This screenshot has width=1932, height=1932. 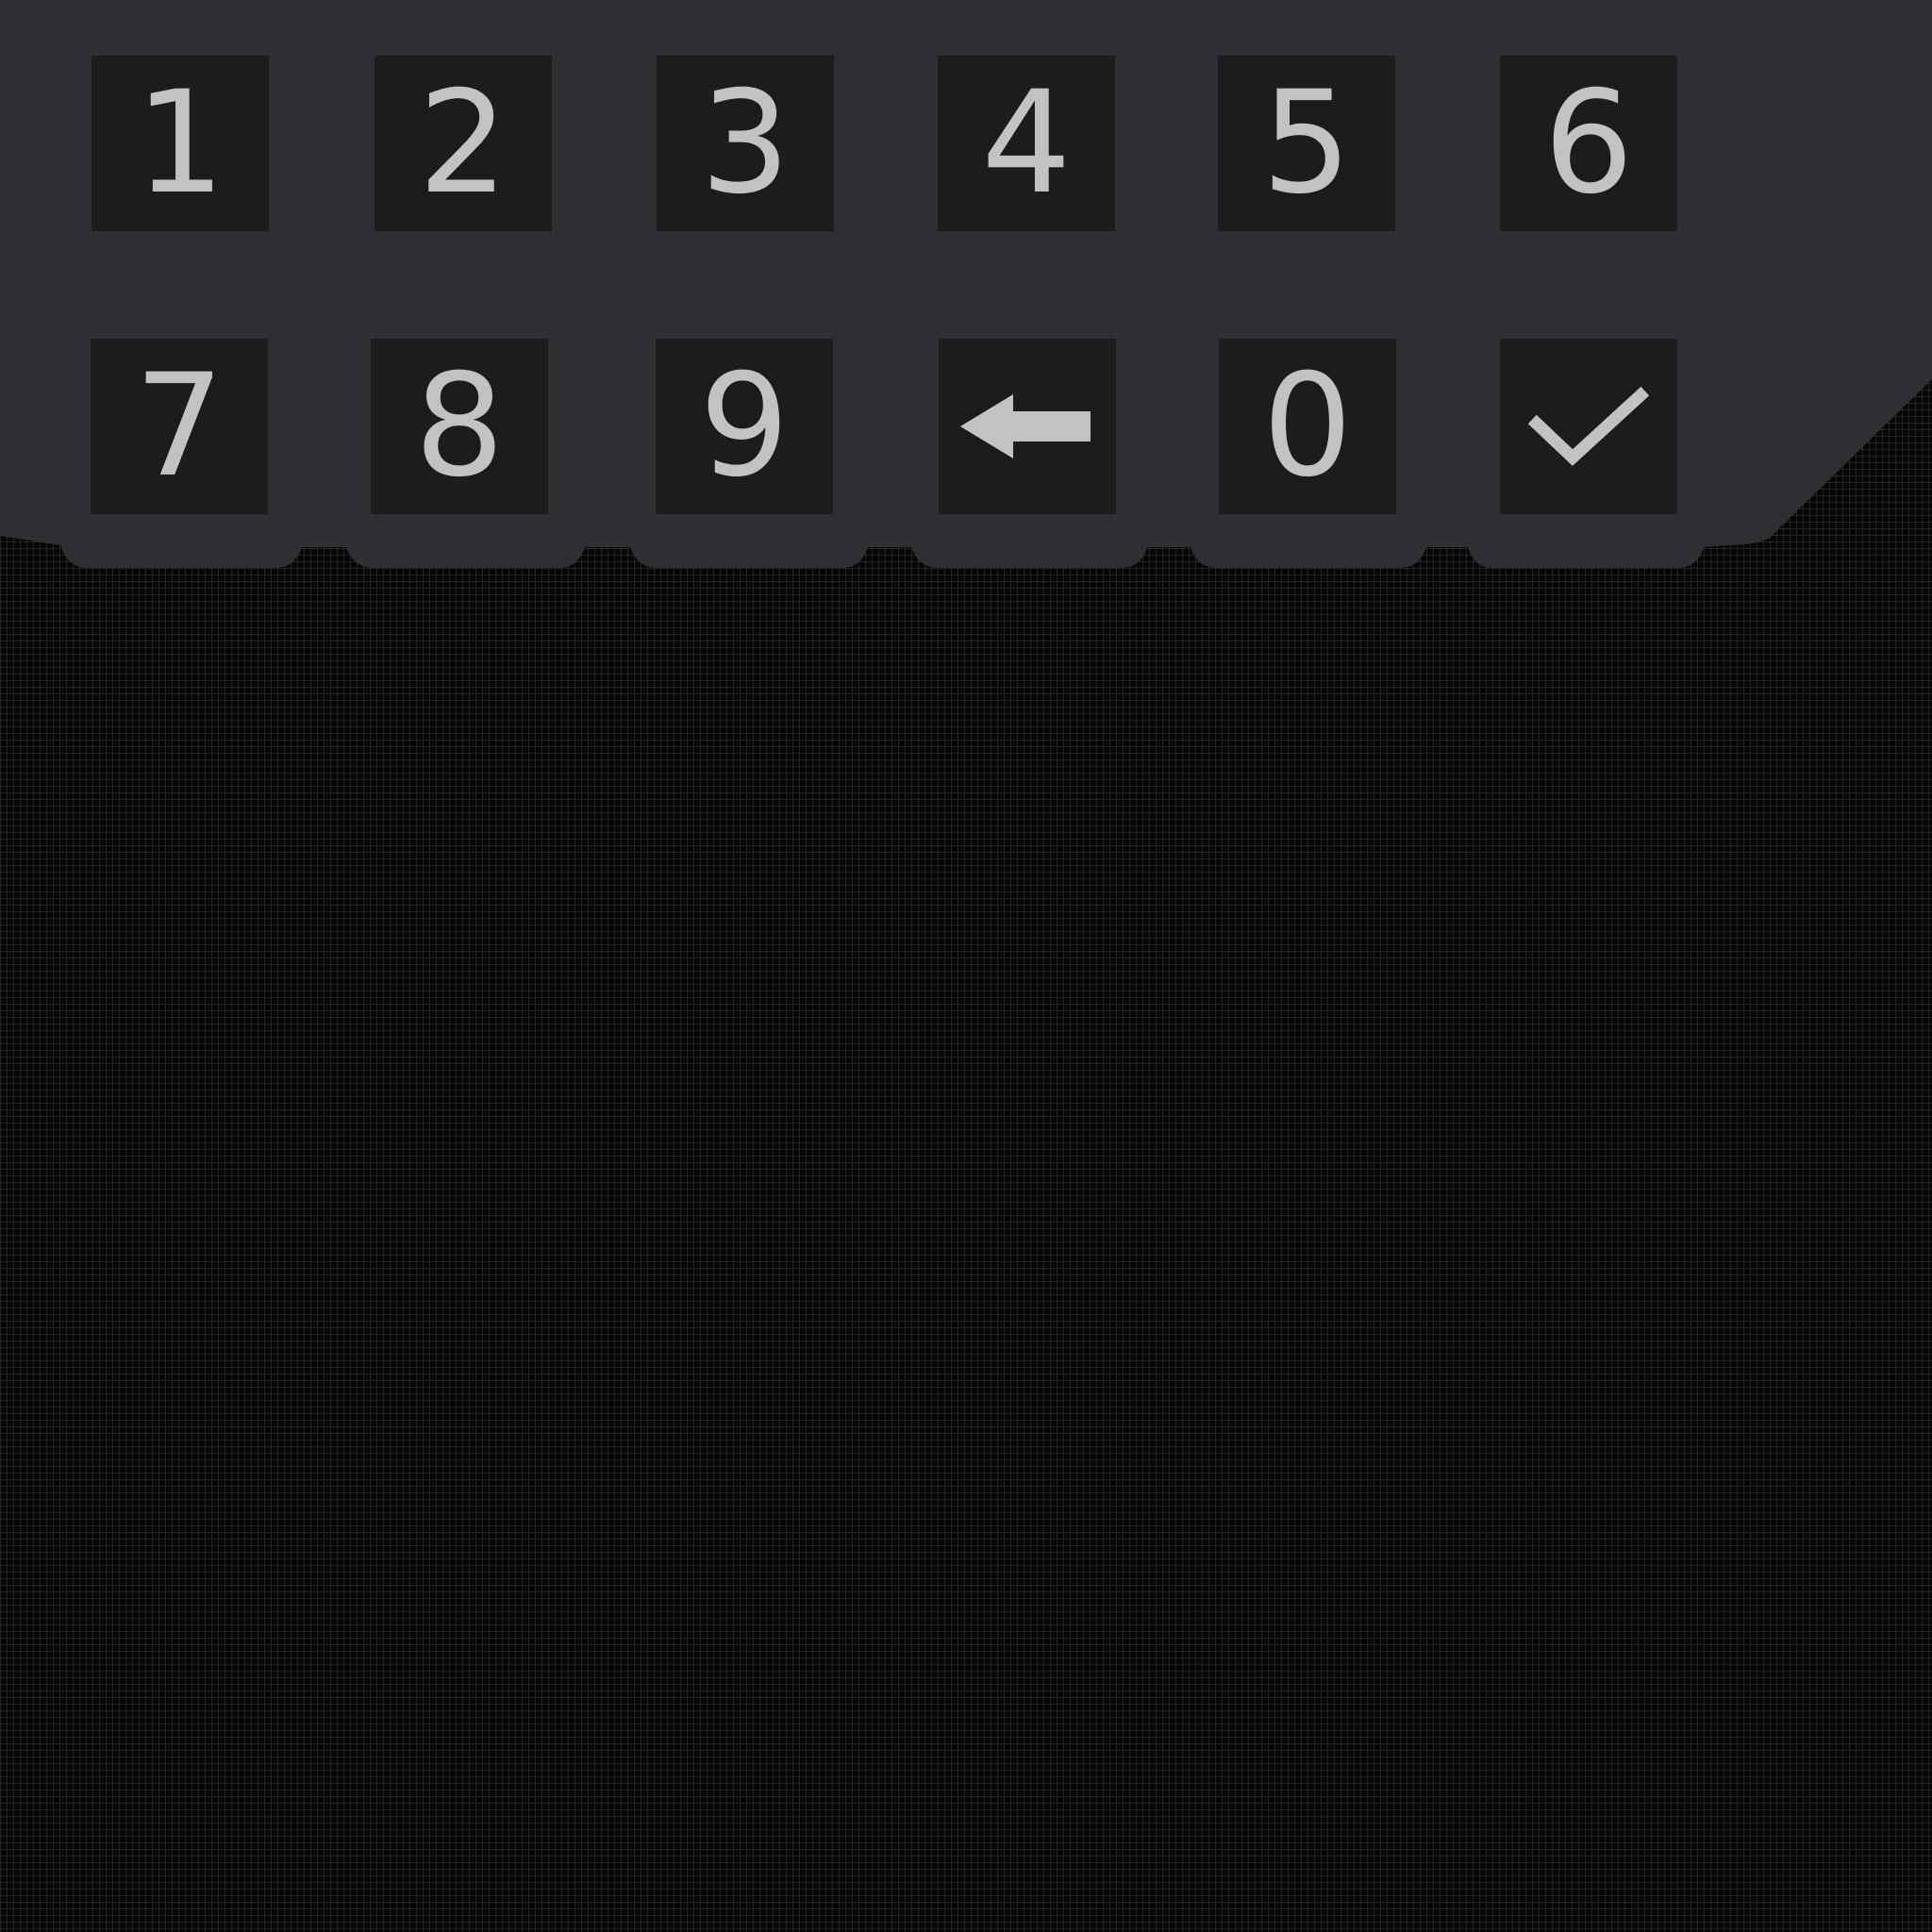 I want to click on backspace-key, so click(x=1027, y=426).